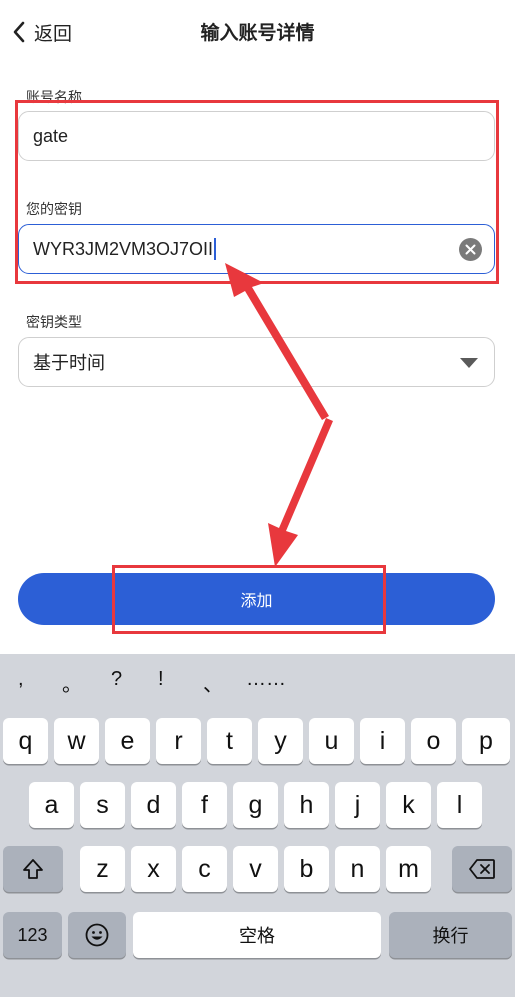 Image resolution: width=515 pixels, height=997 pixels. Describe the element at coordinates (306, 805) in the screenshot. I see `key-h: h` at that location.